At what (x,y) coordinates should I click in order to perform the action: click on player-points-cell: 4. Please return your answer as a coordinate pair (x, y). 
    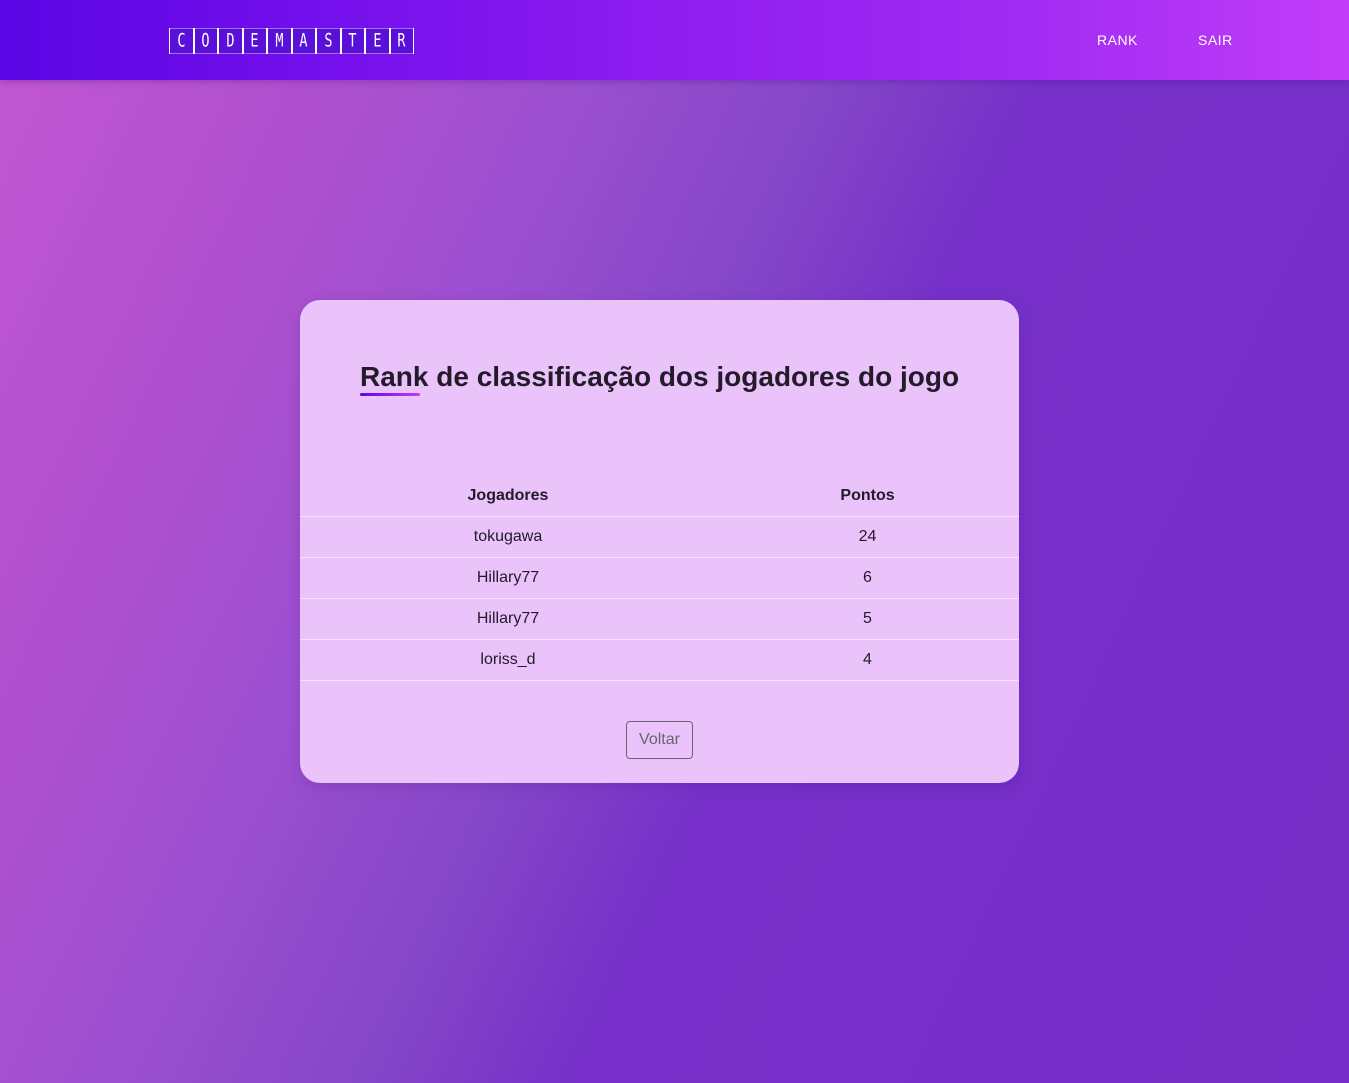
    Looking at the image, I should click on (867, 660).